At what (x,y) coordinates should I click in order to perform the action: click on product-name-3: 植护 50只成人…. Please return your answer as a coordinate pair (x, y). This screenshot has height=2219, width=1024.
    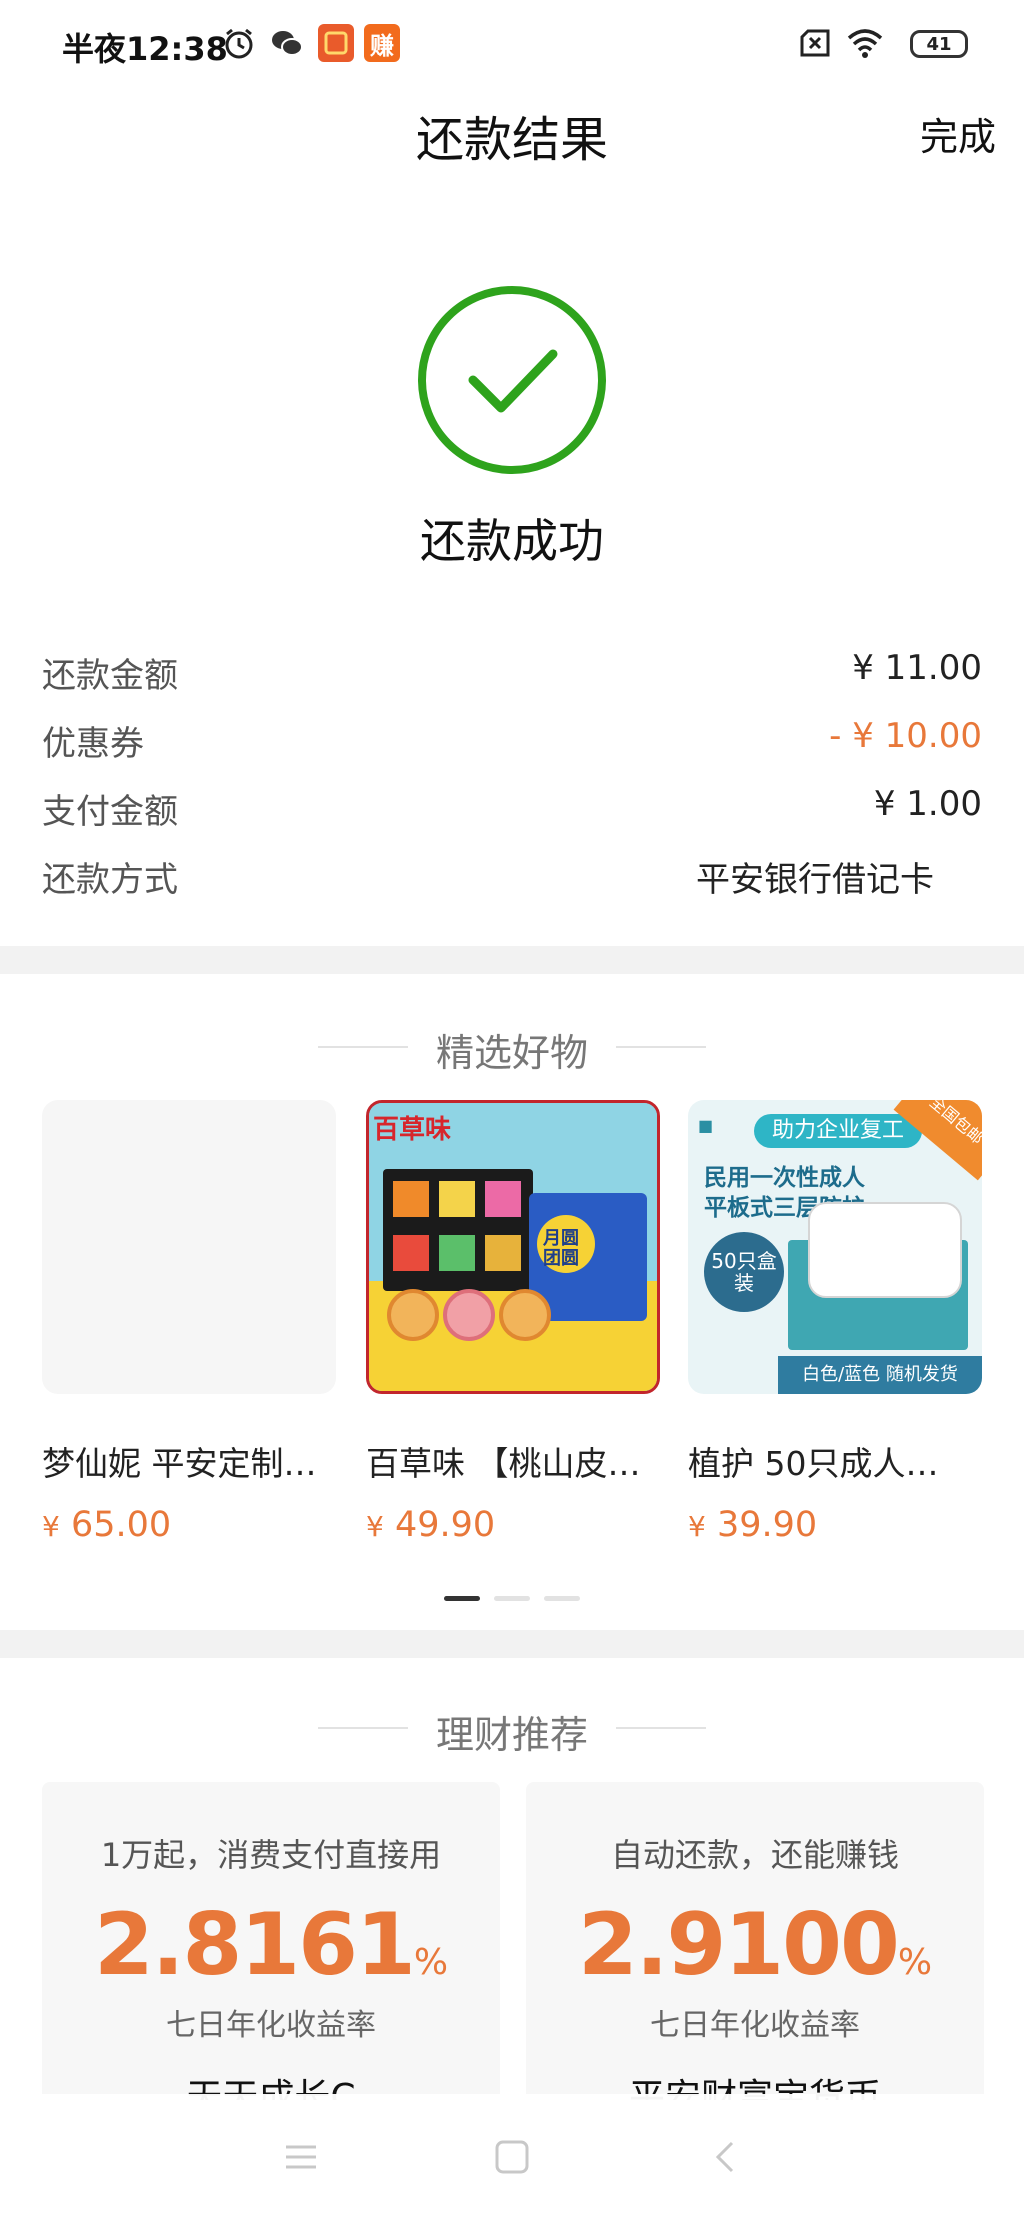
    Looking at the image, I should click on (838, 1461).